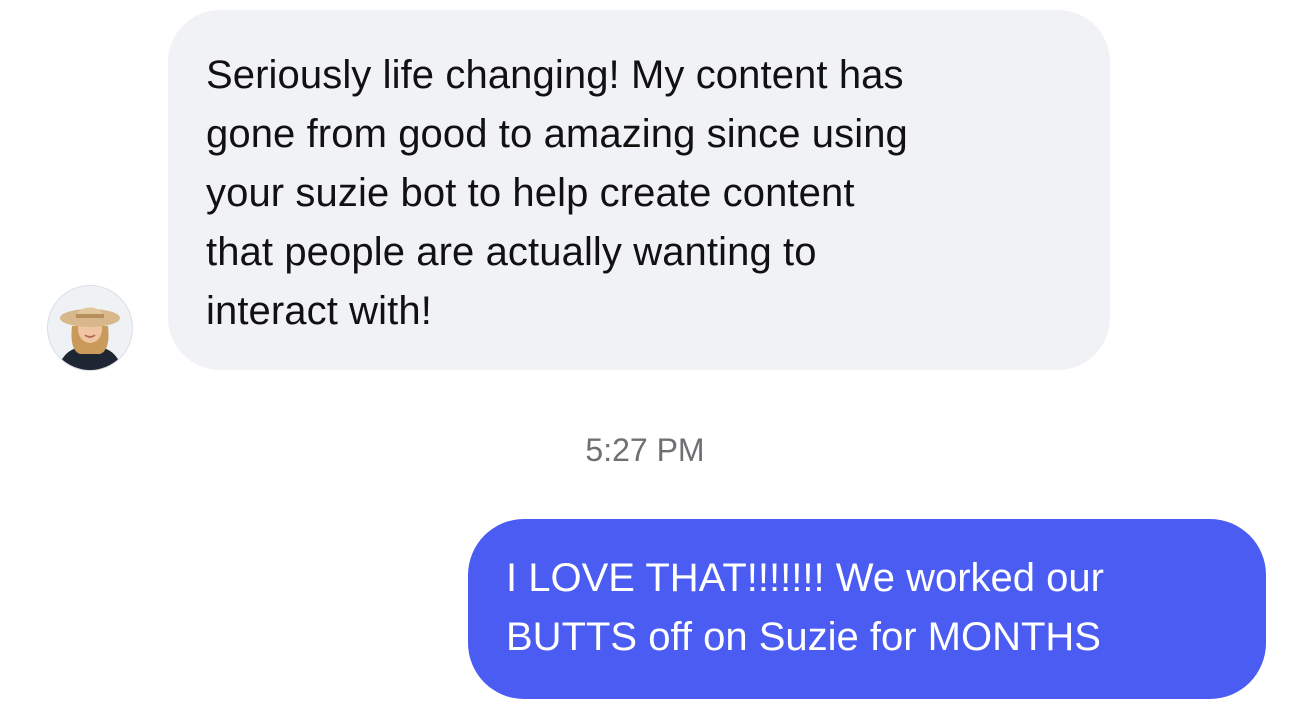  I want to click on contact-avatar, so click(90, 328).